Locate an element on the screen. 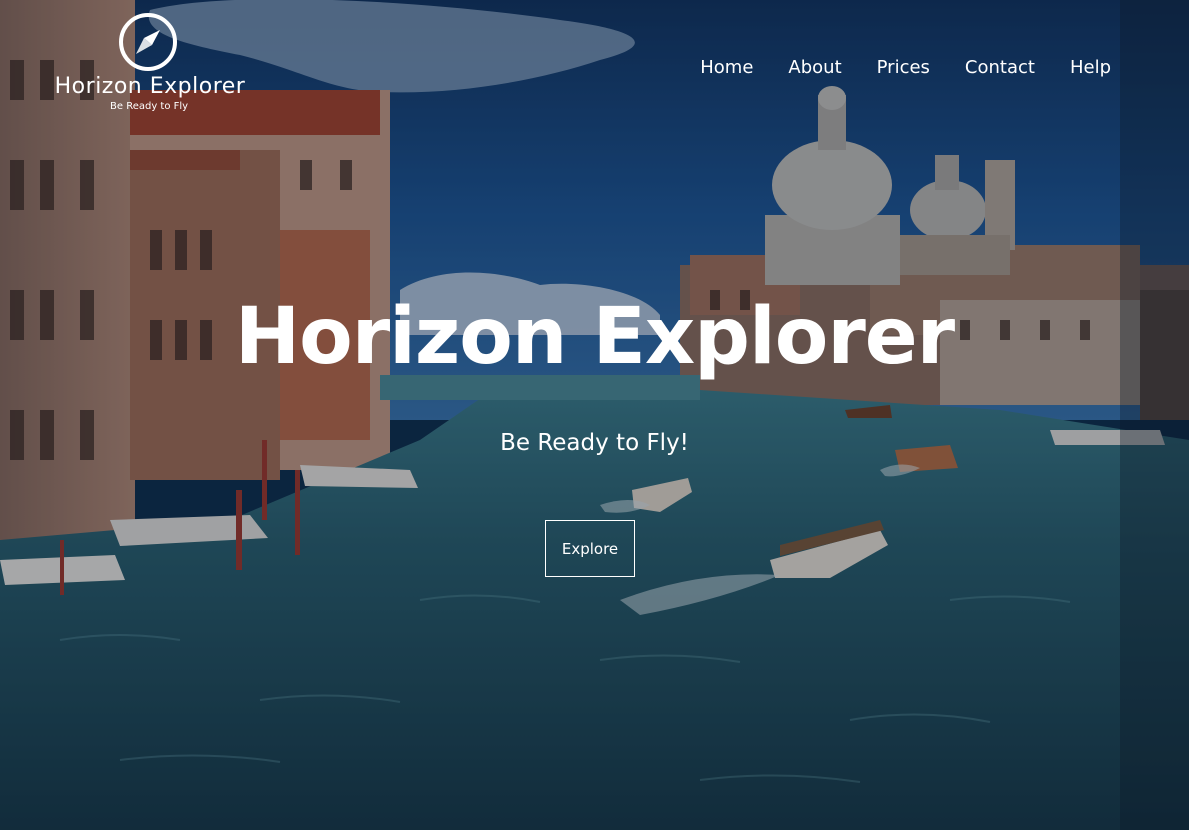 The width and height of the screenshot is (1189, 830). explore-button: Explore is located at coordinates (590, 548).